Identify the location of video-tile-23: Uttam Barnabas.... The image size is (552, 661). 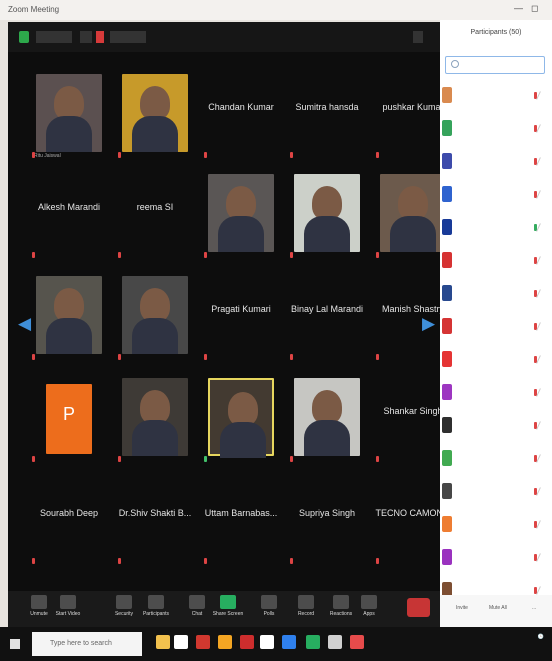
(241, 522).